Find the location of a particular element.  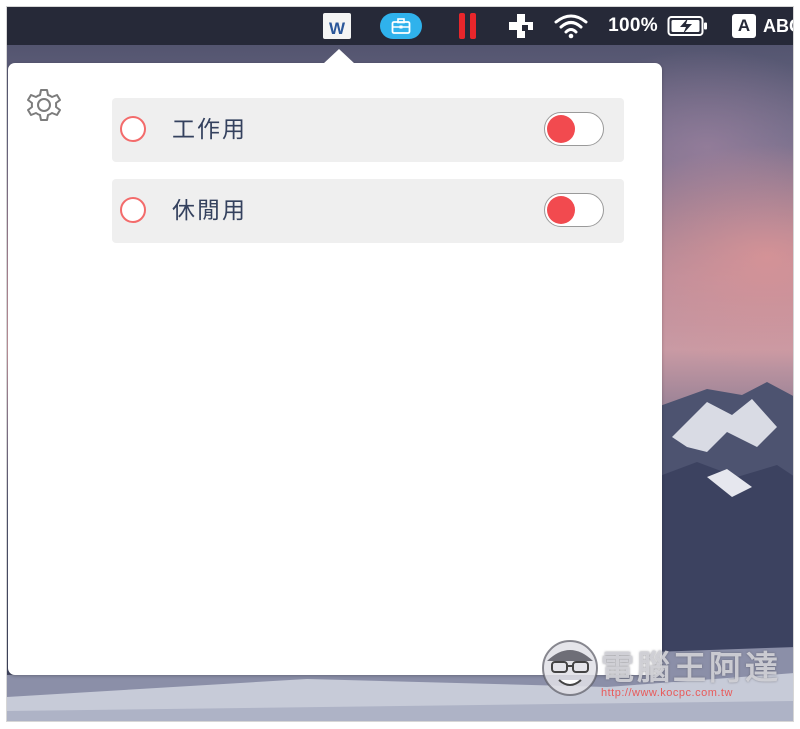

pause-menu-item is located at coordinates (468, 26).